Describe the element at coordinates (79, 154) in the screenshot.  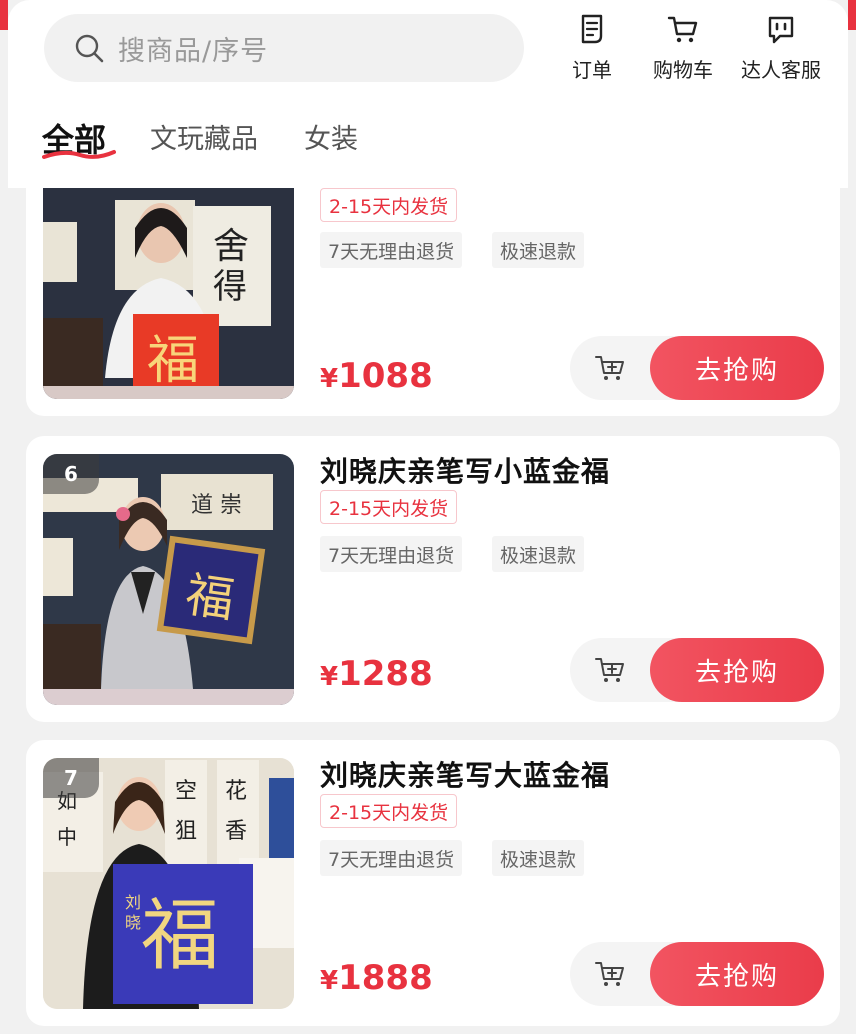
I see `active-tab-underline` at that location.